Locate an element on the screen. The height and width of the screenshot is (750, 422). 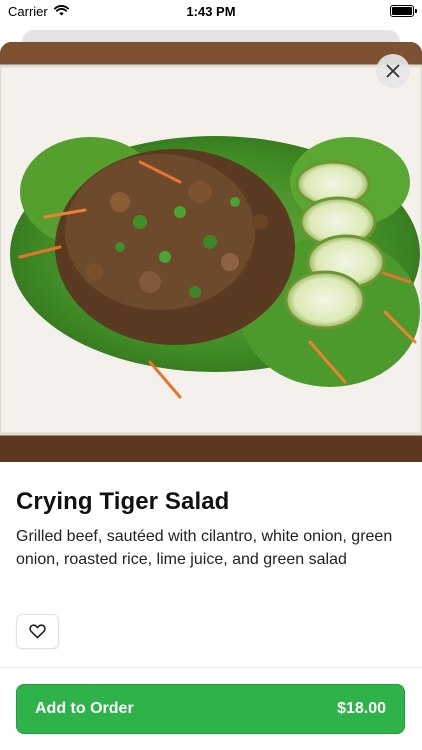
add-to-order-button: Add to Order $18.00 is located at coordinates (210, 709).